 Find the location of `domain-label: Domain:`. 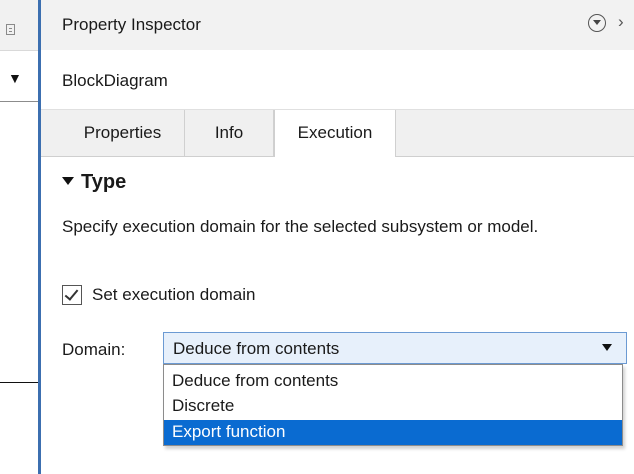

domain-label: Domain: is located at coordinates (94, 349).